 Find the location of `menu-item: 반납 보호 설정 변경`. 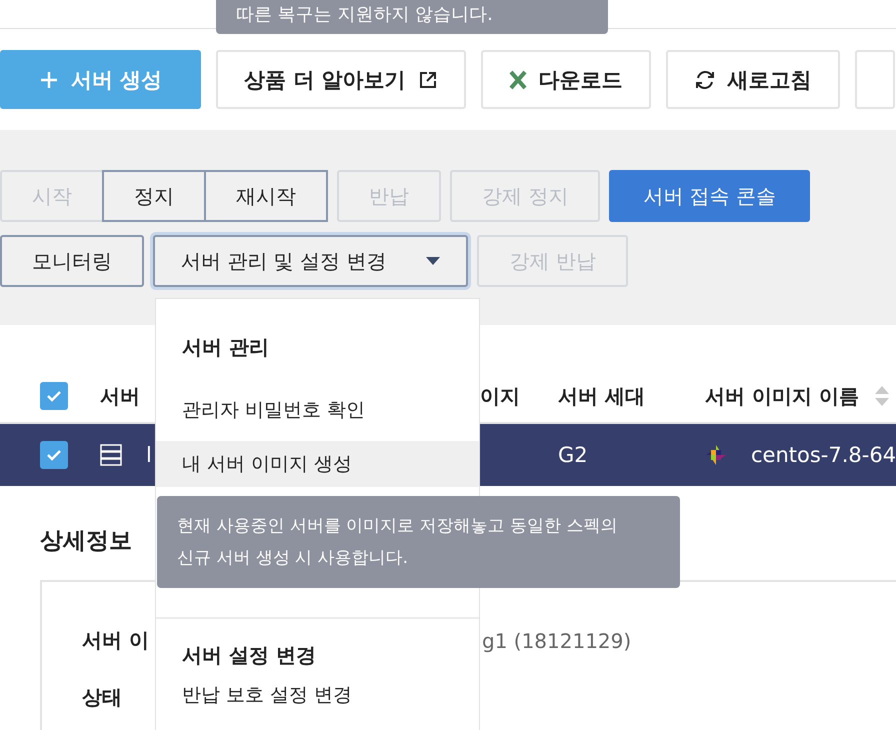

menu-item: 반납 보호 설정 변경 is located at coordinates (317, 695).